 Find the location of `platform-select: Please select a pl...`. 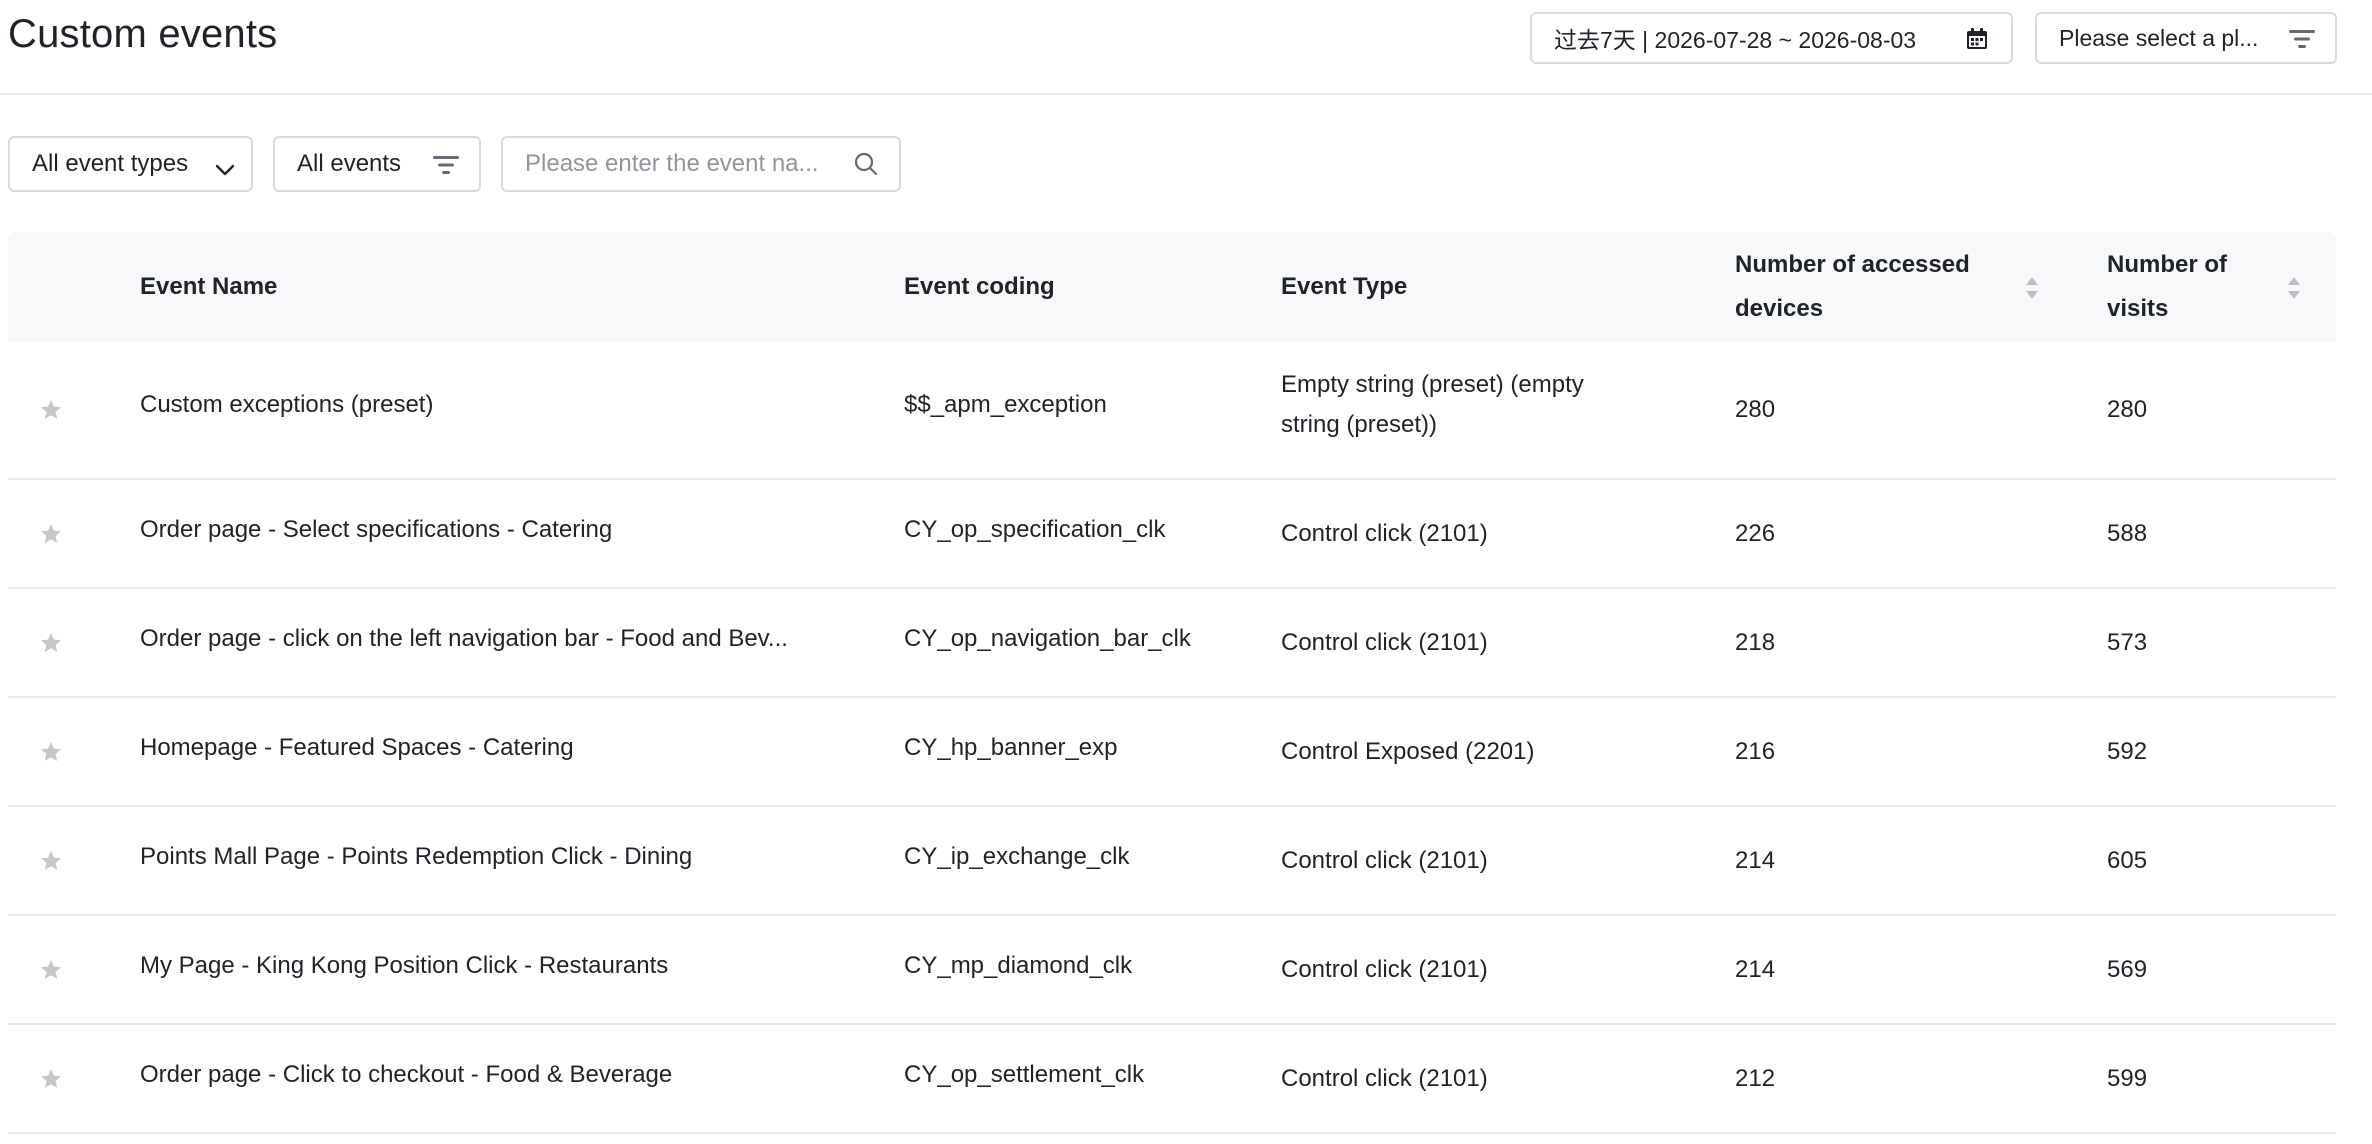

platform-select: Please select a pl... is located at coordinates (2186, 38).